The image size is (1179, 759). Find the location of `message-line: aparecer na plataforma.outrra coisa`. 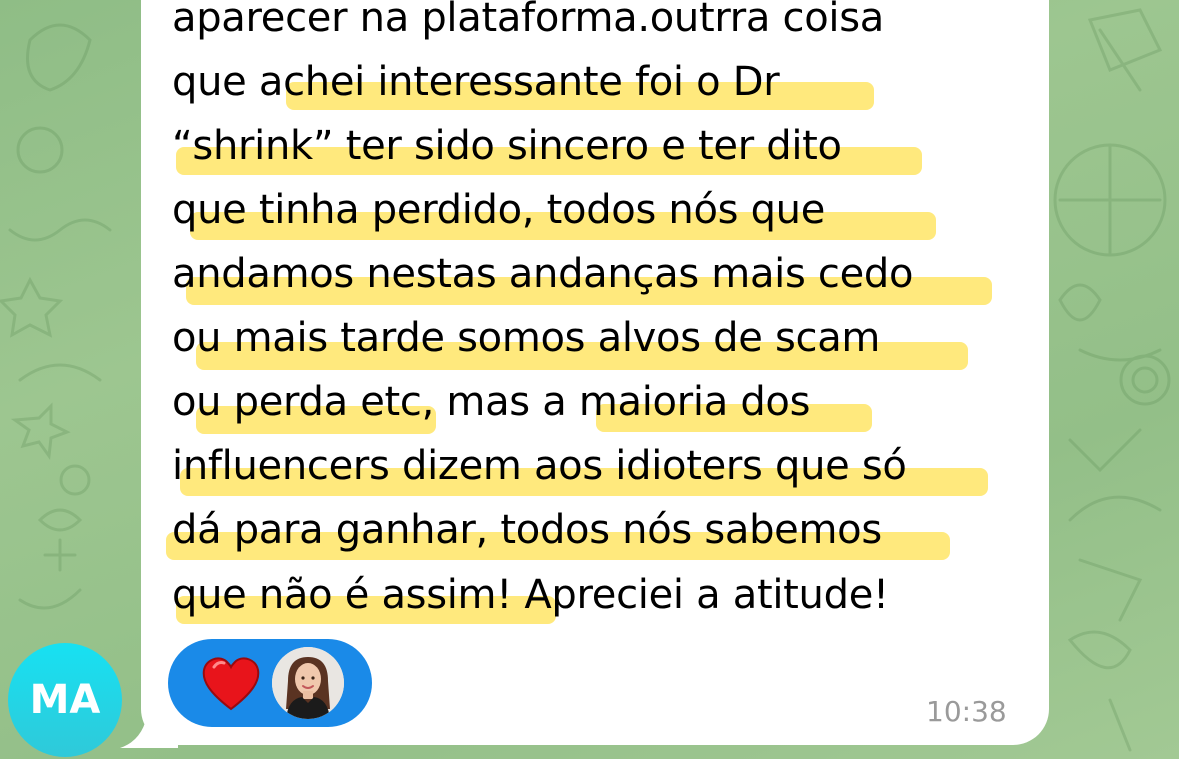

message-line: aparecer na plataforma.outrra coisa is located at coordinates (528, 20).